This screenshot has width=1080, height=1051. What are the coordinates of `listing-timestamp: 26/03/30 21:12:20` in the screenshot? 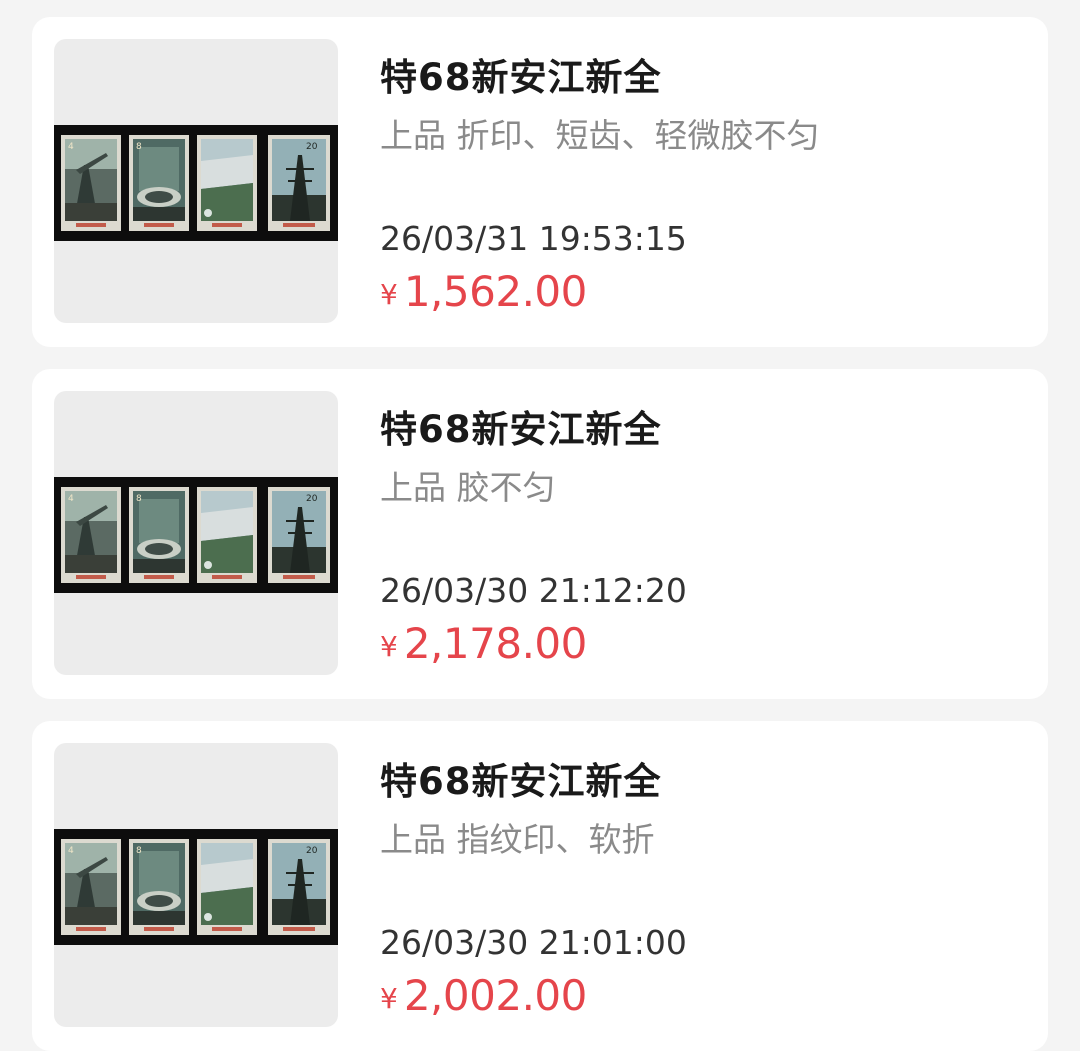 It's located at (533, 590).